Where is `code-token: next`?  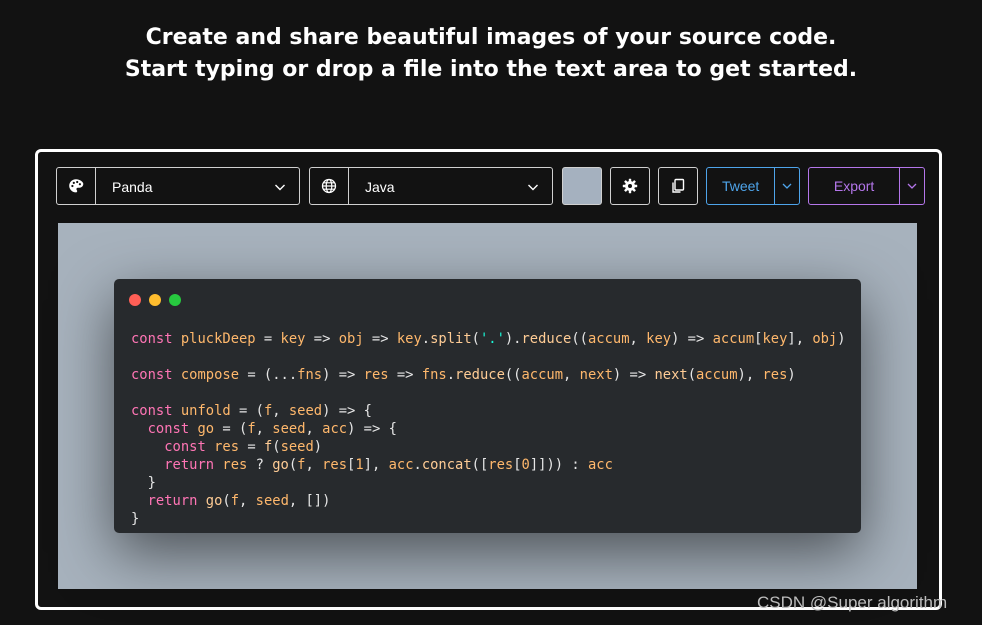 code-token: next is located at coordinates (596, 375).